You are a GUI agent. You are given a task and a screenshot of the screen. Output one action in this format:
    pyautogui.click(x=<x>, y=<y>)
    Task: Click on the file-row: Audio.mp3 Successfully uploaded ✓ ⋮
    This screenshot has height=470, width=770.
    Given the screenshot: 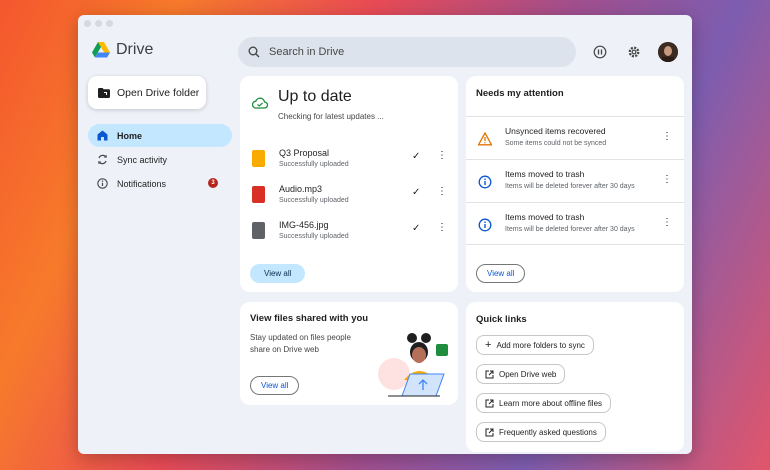 What is the action you would take?
    pyautogui.click(x=352, y=196)
    